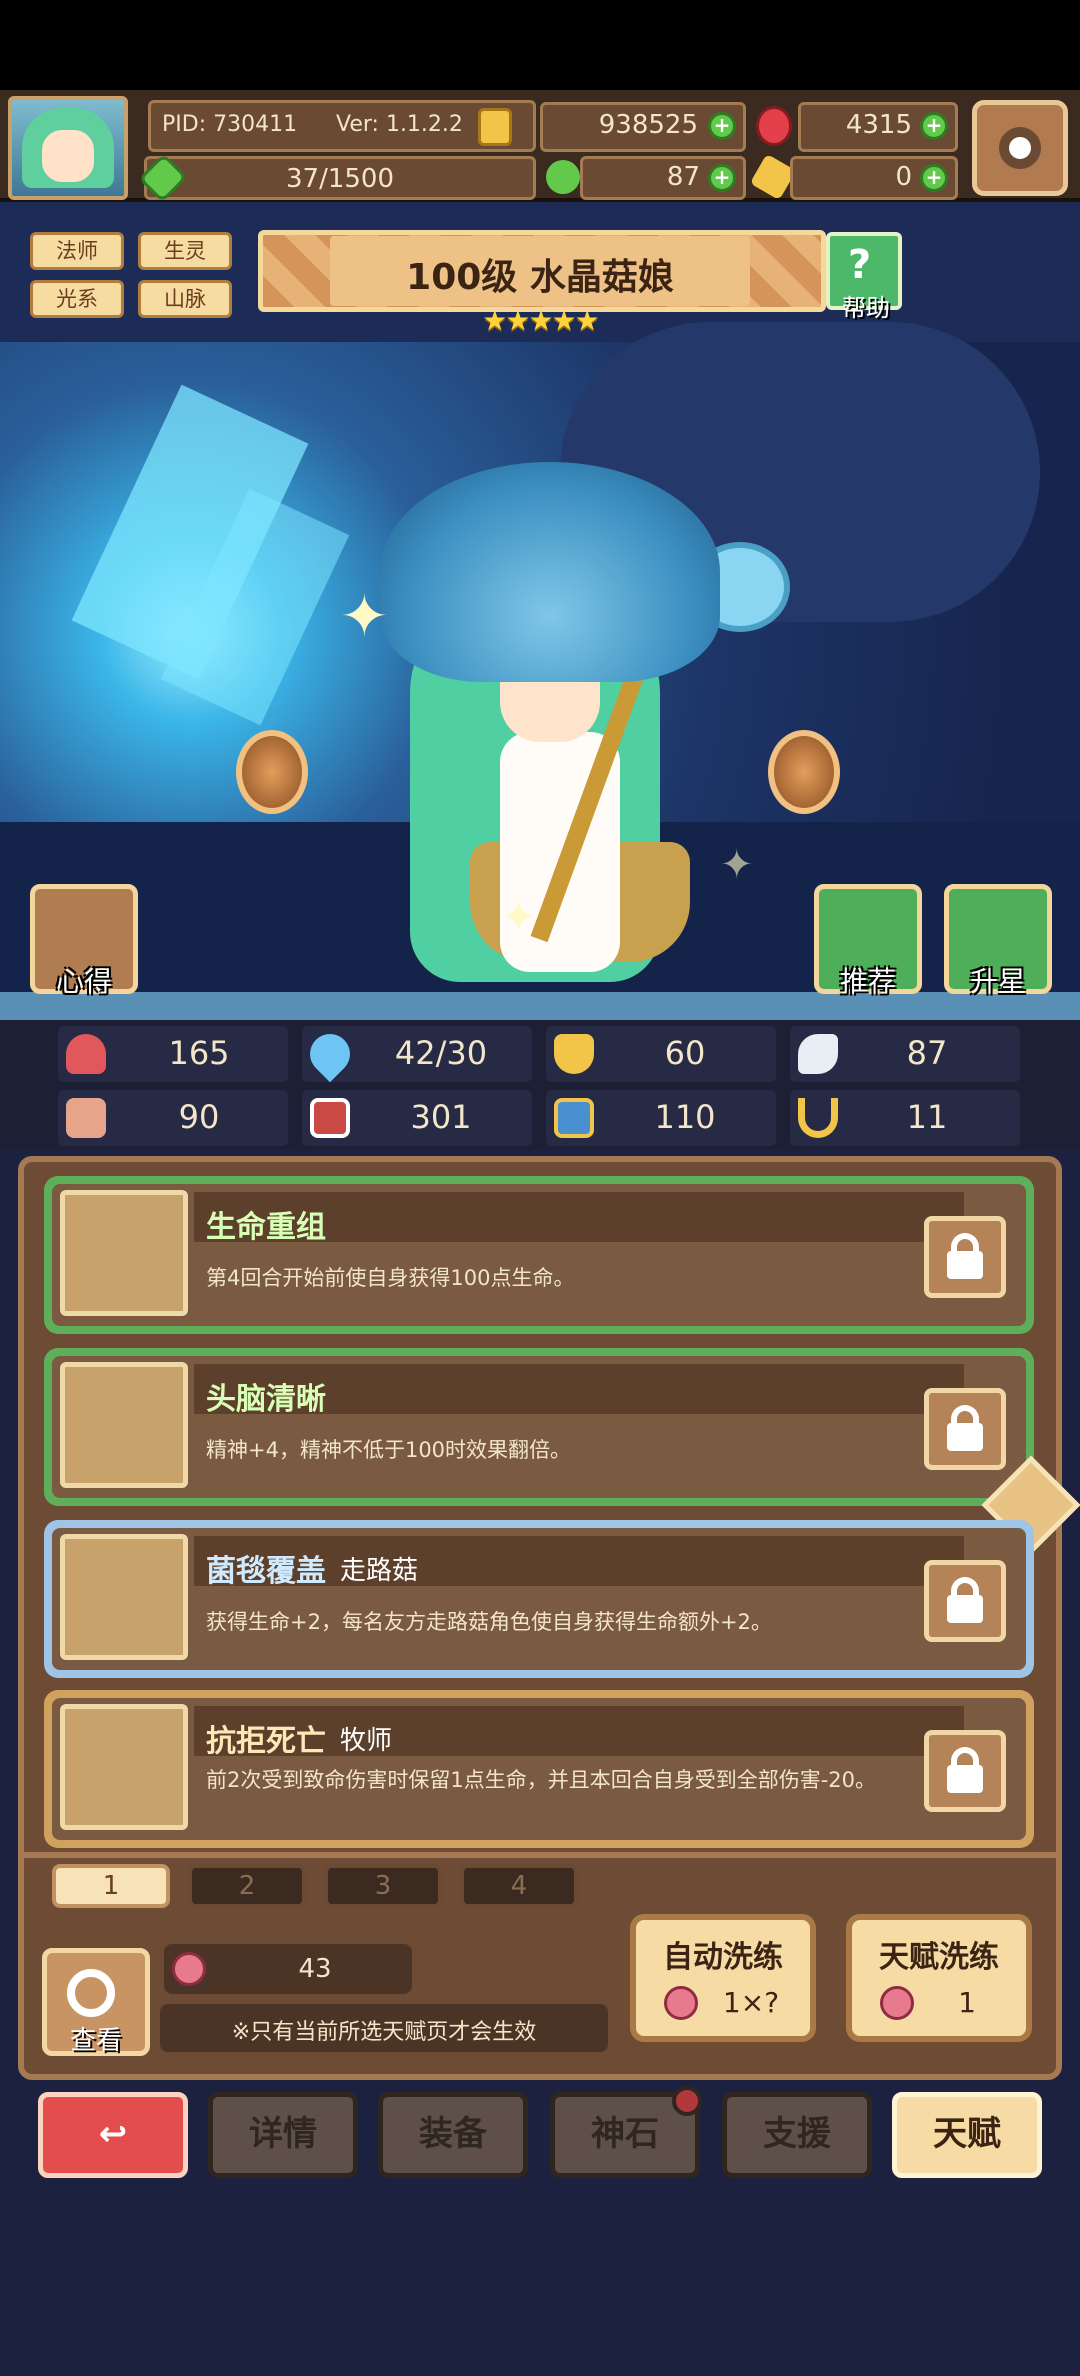 The height and width of the screenshot is (2376, 1080). What do you see at coordinates (68, 148) in the screenshot?
I see `player-avatar` at bounding box center [68, 148].